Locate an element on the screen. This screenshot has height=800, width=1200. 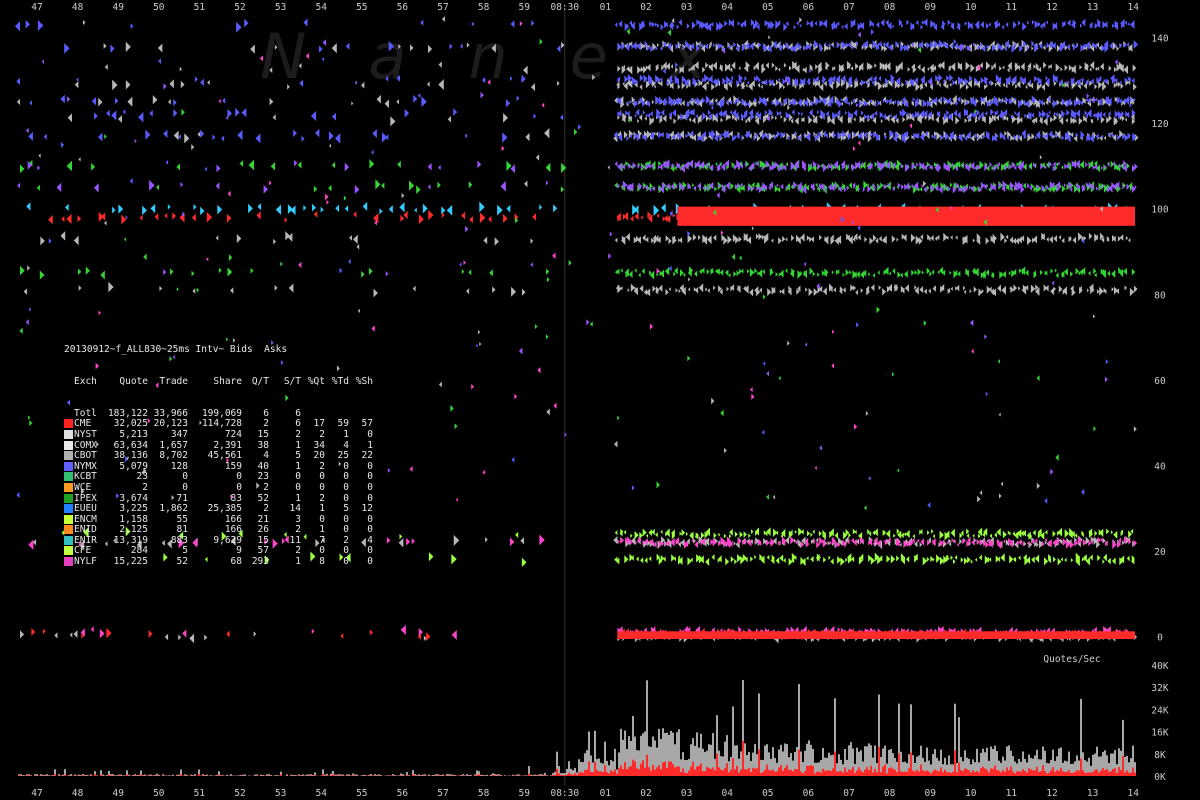
watermark-text: Nanex is located at coordinates (514, 56).